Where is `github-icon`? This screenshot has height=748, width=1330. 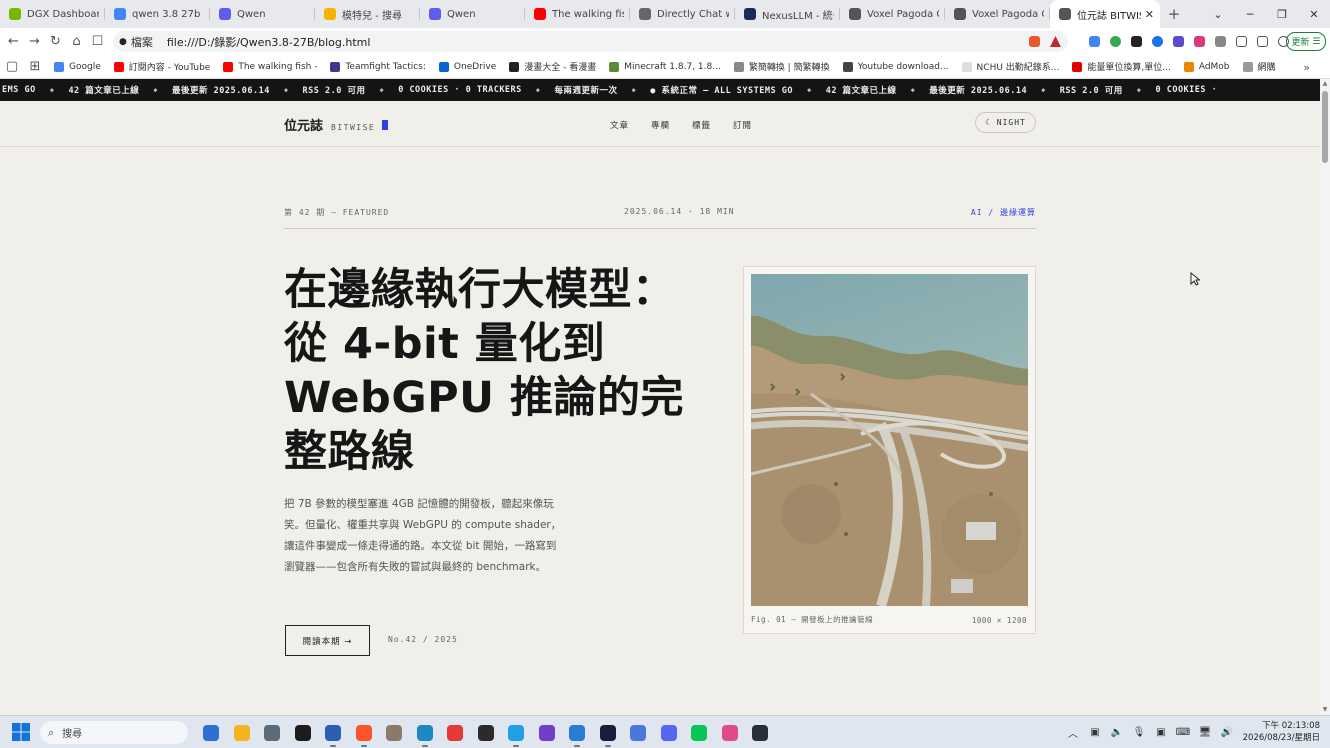
github-icon is located at coordinates (547, 732).